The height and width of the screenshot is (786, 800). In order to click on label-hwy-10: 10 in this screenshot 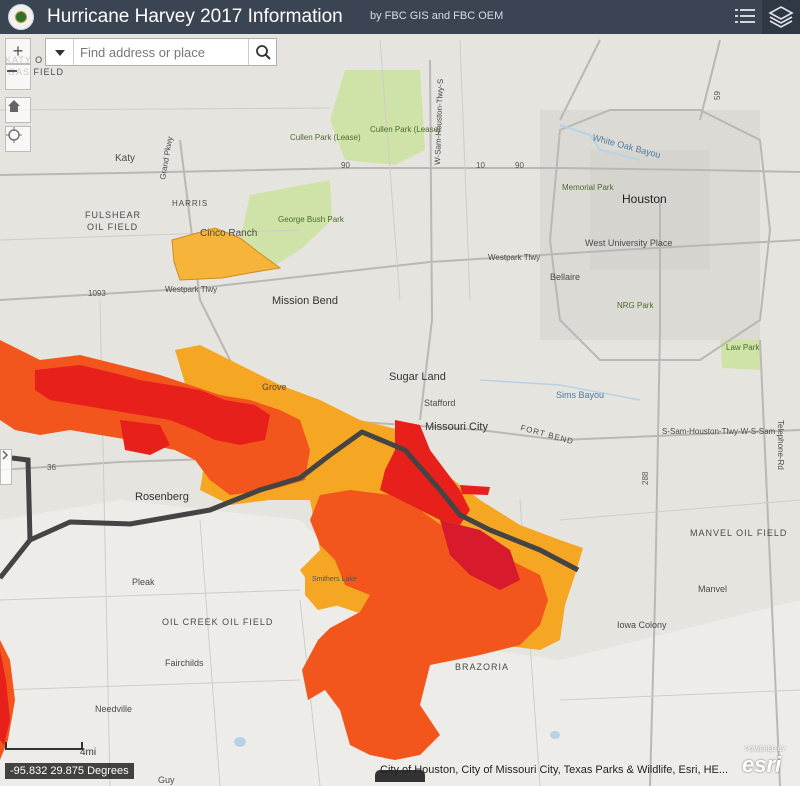, I will do `click(480, 165)`.